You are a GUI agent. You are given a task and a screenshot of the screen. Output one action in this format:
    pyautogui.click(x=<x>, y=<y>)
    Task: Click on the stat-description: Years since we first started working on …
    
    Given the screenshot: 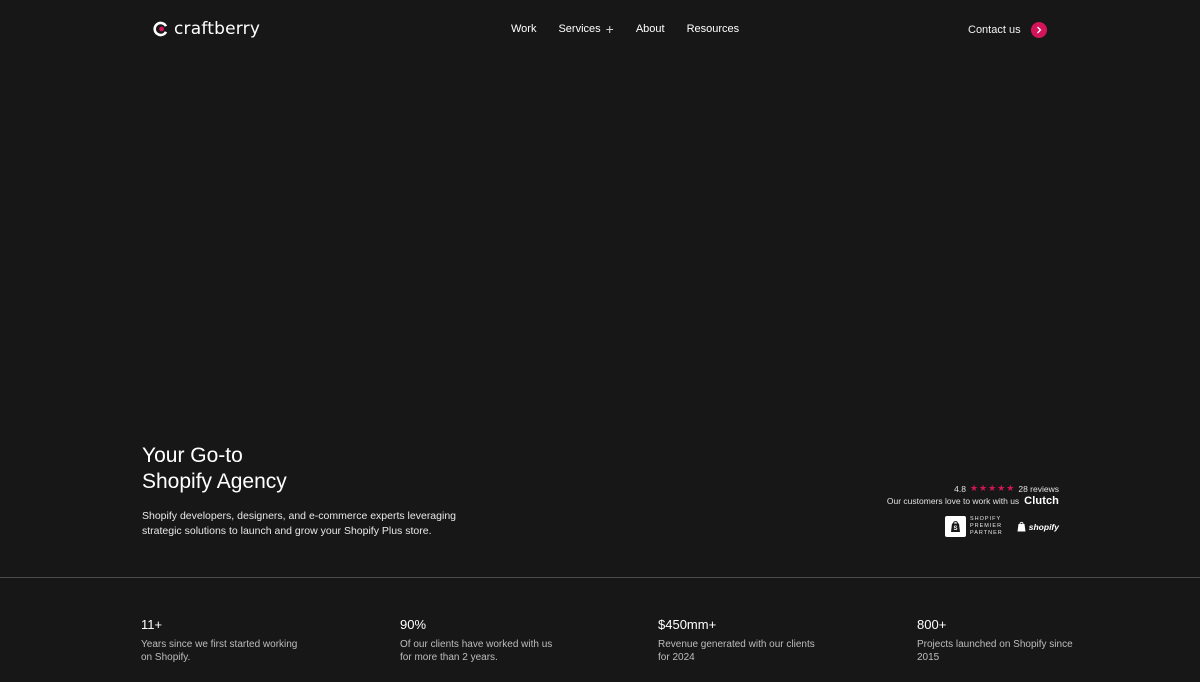 What is the action you would take?
    pyautogui.click(x=219, y=651)
    